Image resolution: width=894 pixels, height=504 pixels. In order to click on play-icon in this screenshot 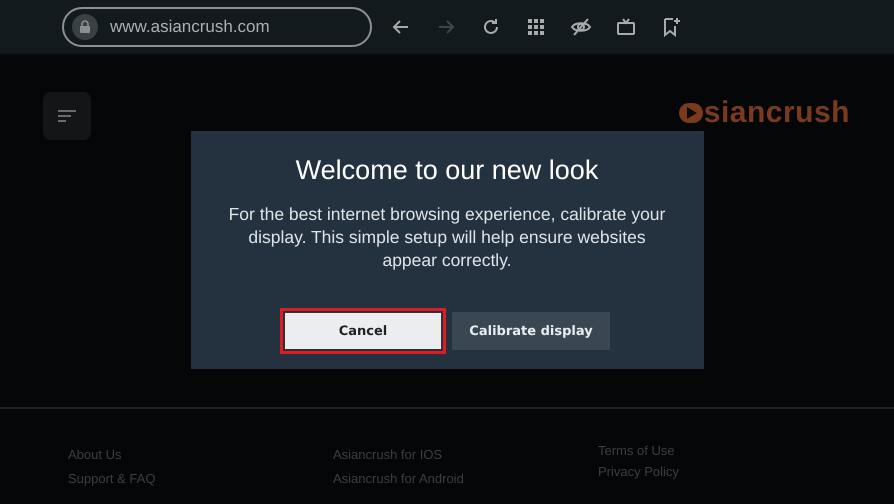, I will do `click(691, 113)`.